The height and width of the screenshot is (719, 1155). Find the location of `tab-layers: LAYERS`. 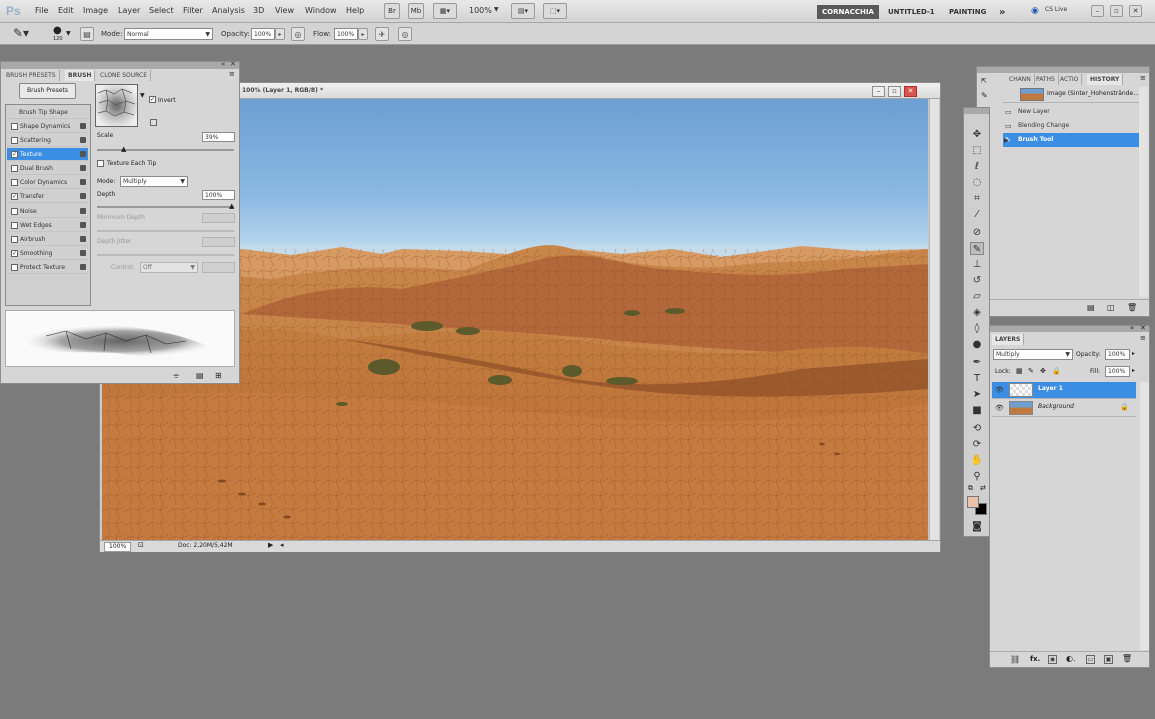

tab-layers: LAYERS is located at coordinates (1008, 339).